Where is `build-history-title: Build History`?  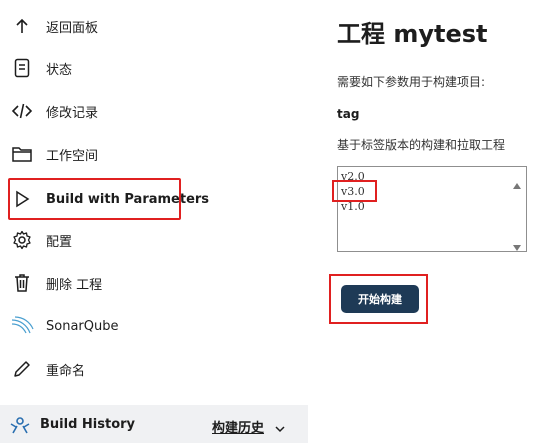 build-history-title: Build History is located at coordinates (88, 424).